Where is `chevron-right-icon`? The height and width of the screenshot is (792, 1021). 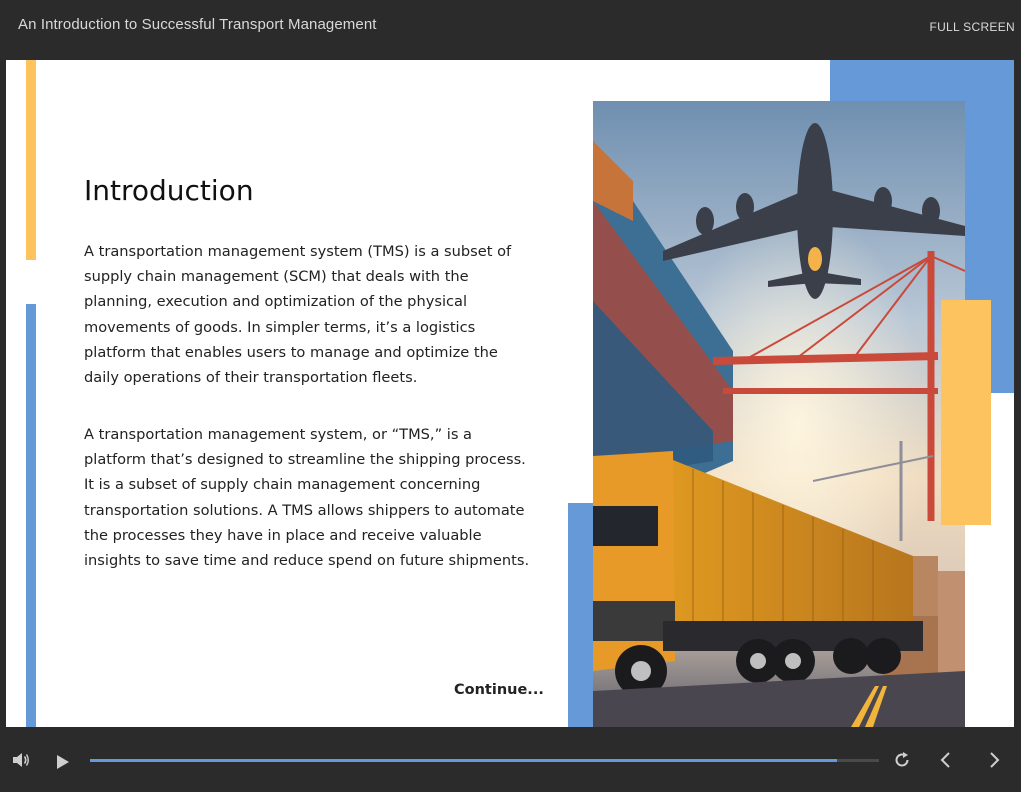
chevron-right-icon is located at coordinates (994, 762).